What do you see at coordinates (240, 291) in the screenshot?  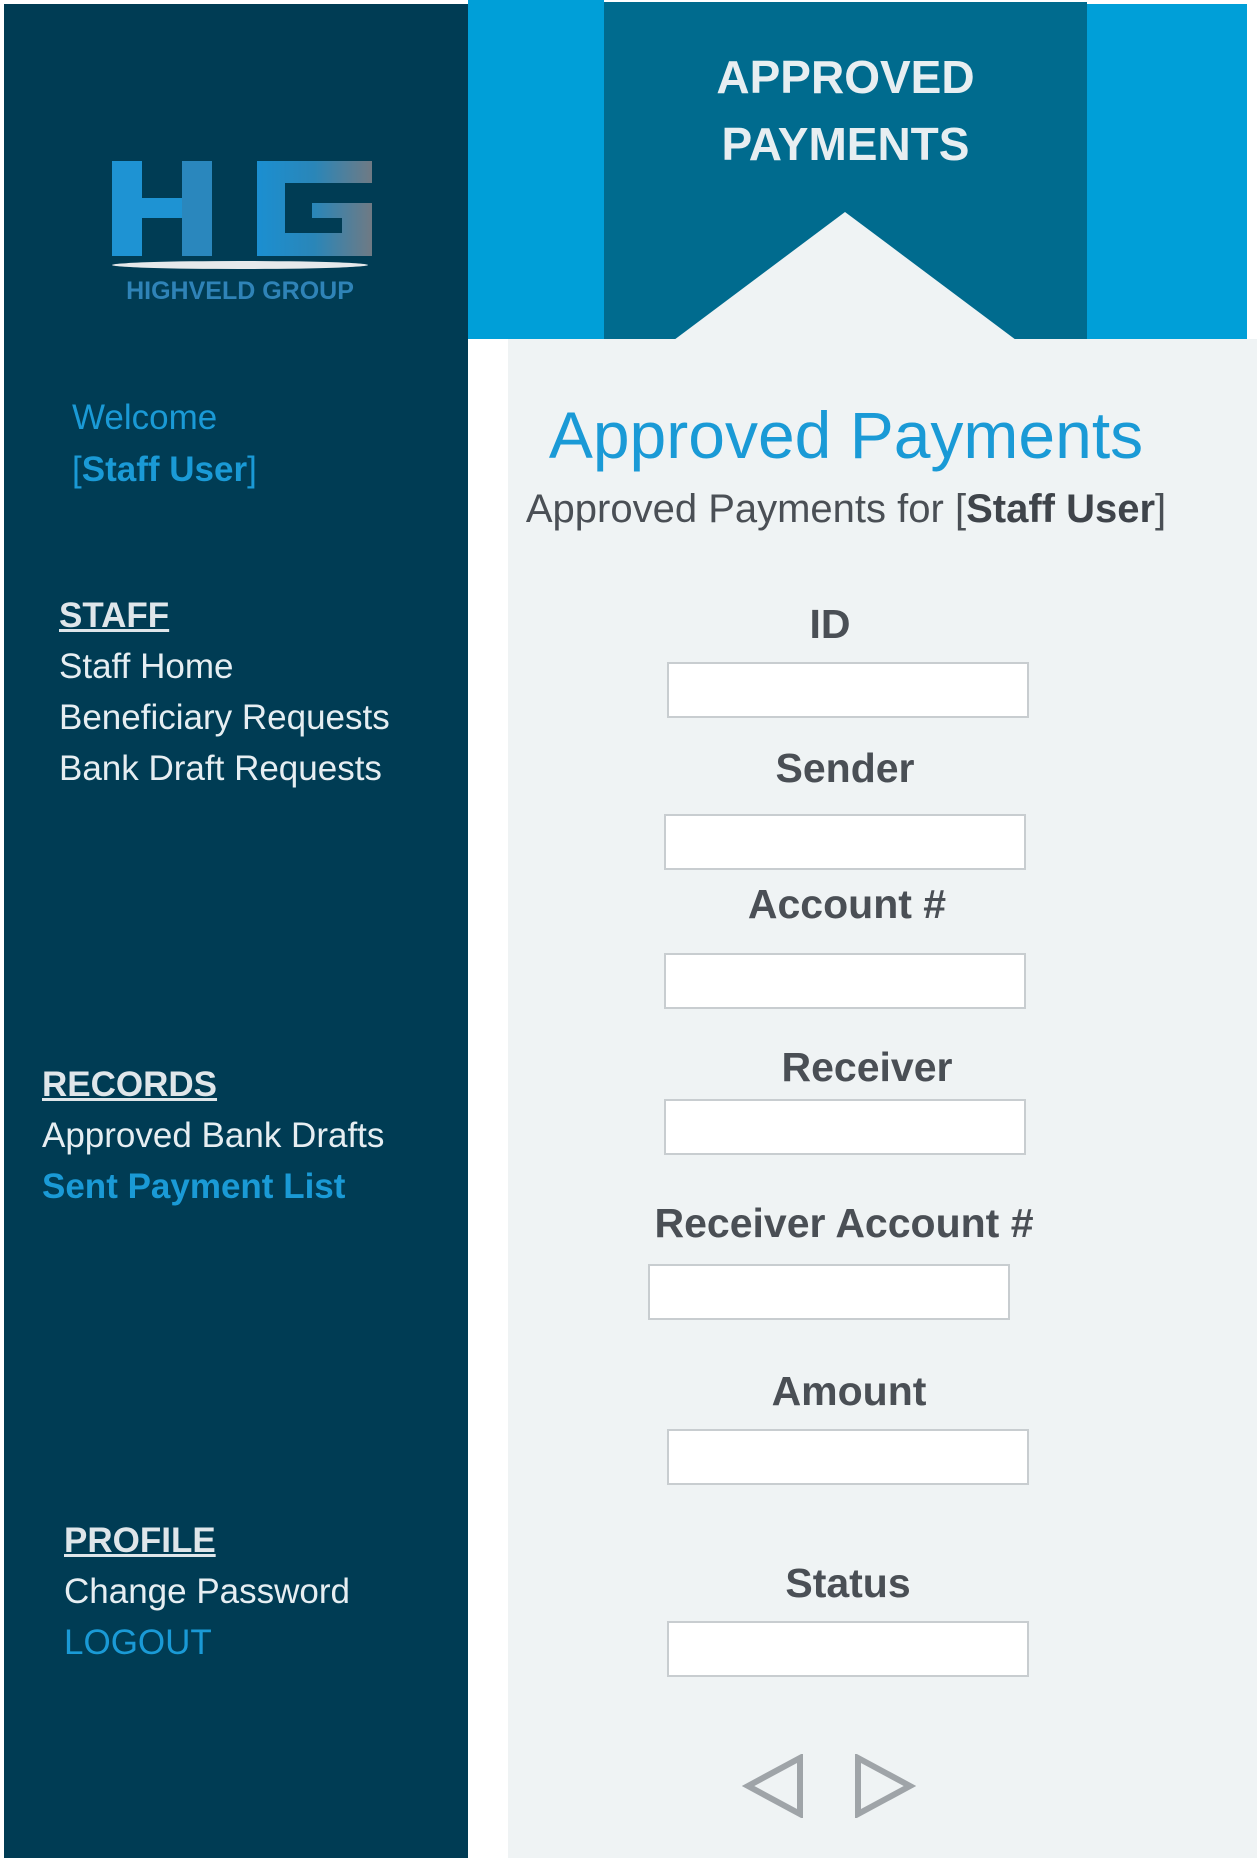 I see `logo-caption: HIGHVELD GROUP` at bounding box center [240, 291].